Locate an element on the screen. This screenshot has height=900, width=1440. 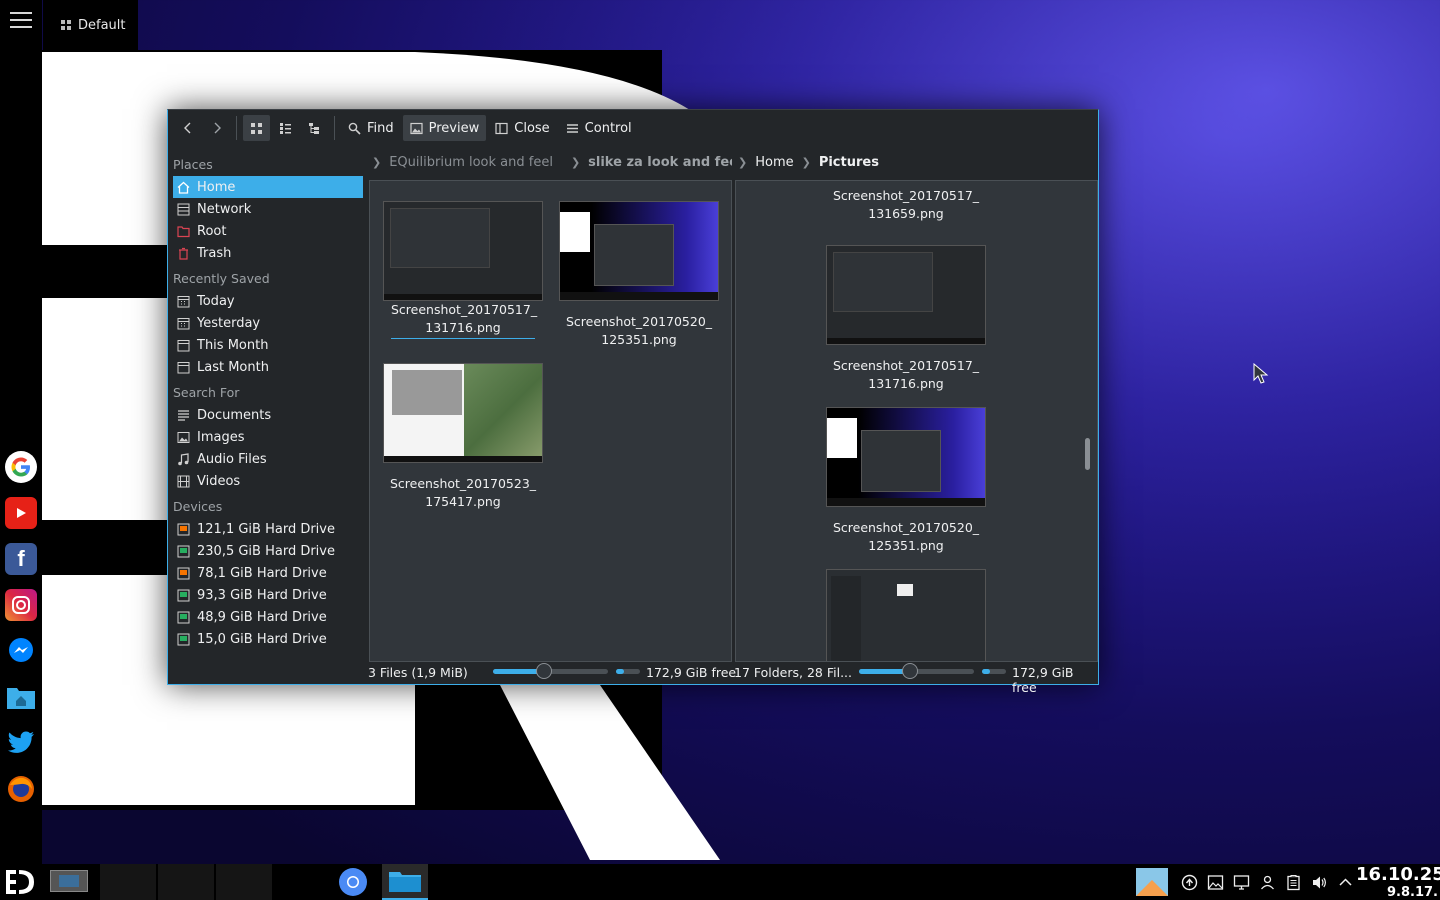
tray-expand-chevron-up-icon is located at coordinates (1345, 882).